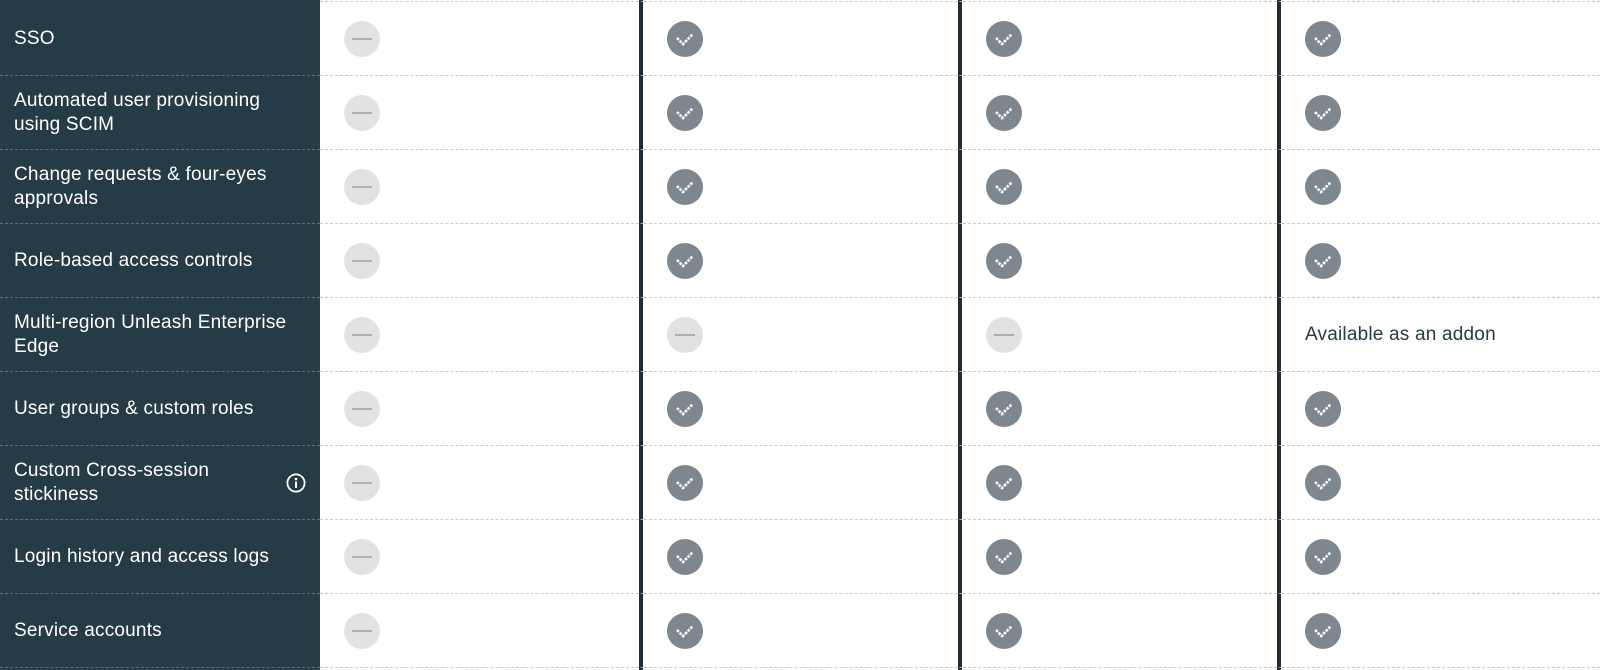 The width and height of the screenshot is (1600, 670). What do you see at coordinates (112, 482) in the screenshot?
I see `feature-label: Custom Cross-session stickiness` at bounding box center [112, 482].